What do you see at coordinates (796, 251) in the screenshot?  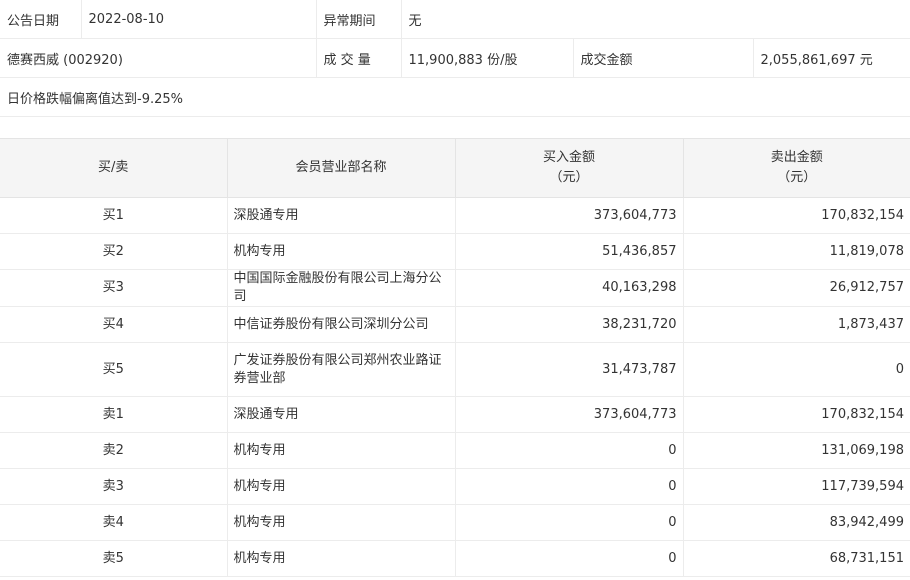 I see `row-sell: 11,819,078` at bounding box center [796, 251].